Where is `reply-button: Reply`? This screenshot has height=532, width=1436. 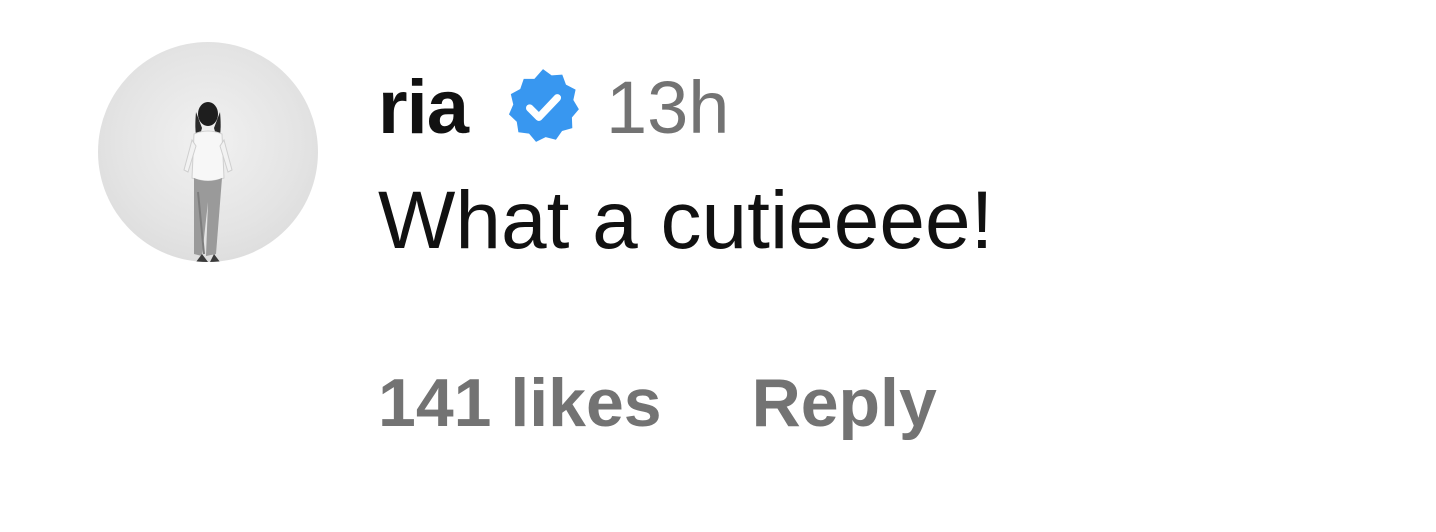 reply-button: Reply is located at coordinates (844, 403).